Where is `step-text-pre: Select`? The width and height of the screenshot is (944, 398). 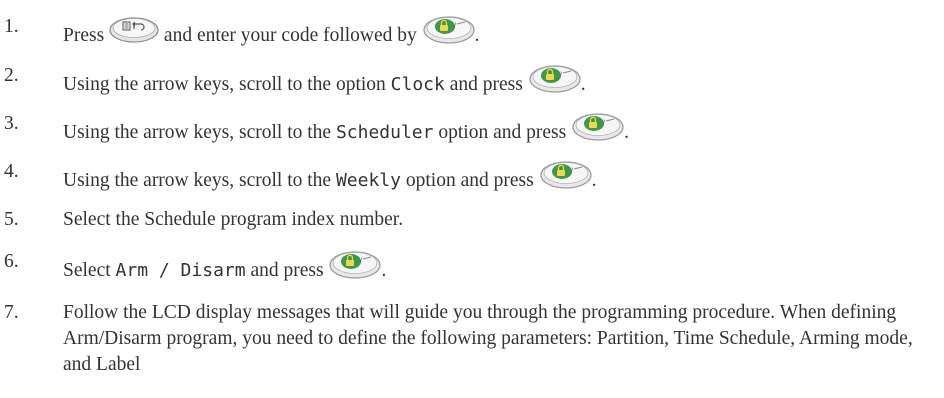
step-text-pre: Select is located at coordinates (87, 270).